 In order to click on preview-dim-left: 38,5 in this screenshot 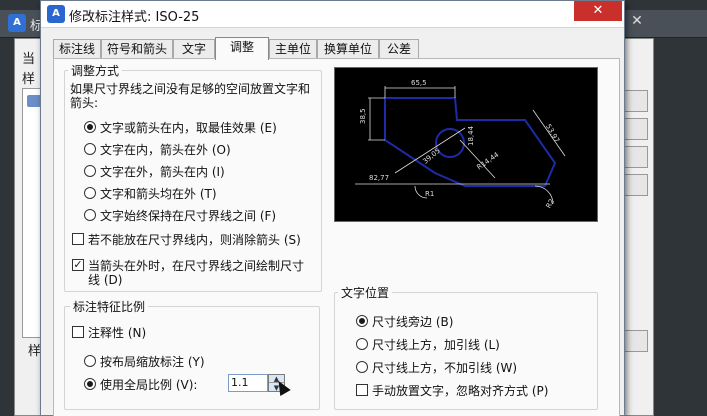, I will do `click(363, 116)`.